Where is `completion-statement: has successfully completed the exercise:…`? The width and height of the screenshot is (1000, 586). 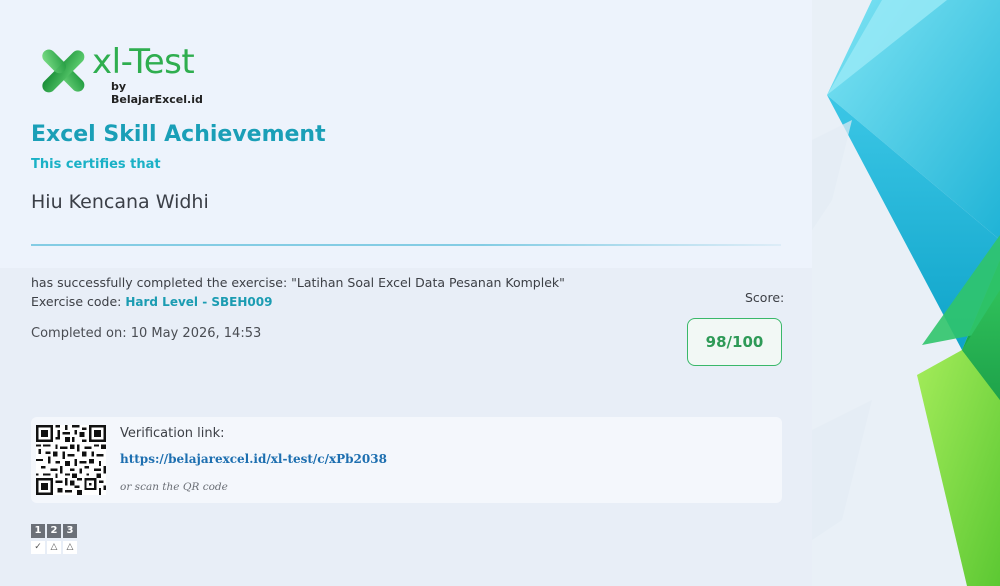
completion-statement: has successfully completed the exercise:… is located at coordinates (298, 282).